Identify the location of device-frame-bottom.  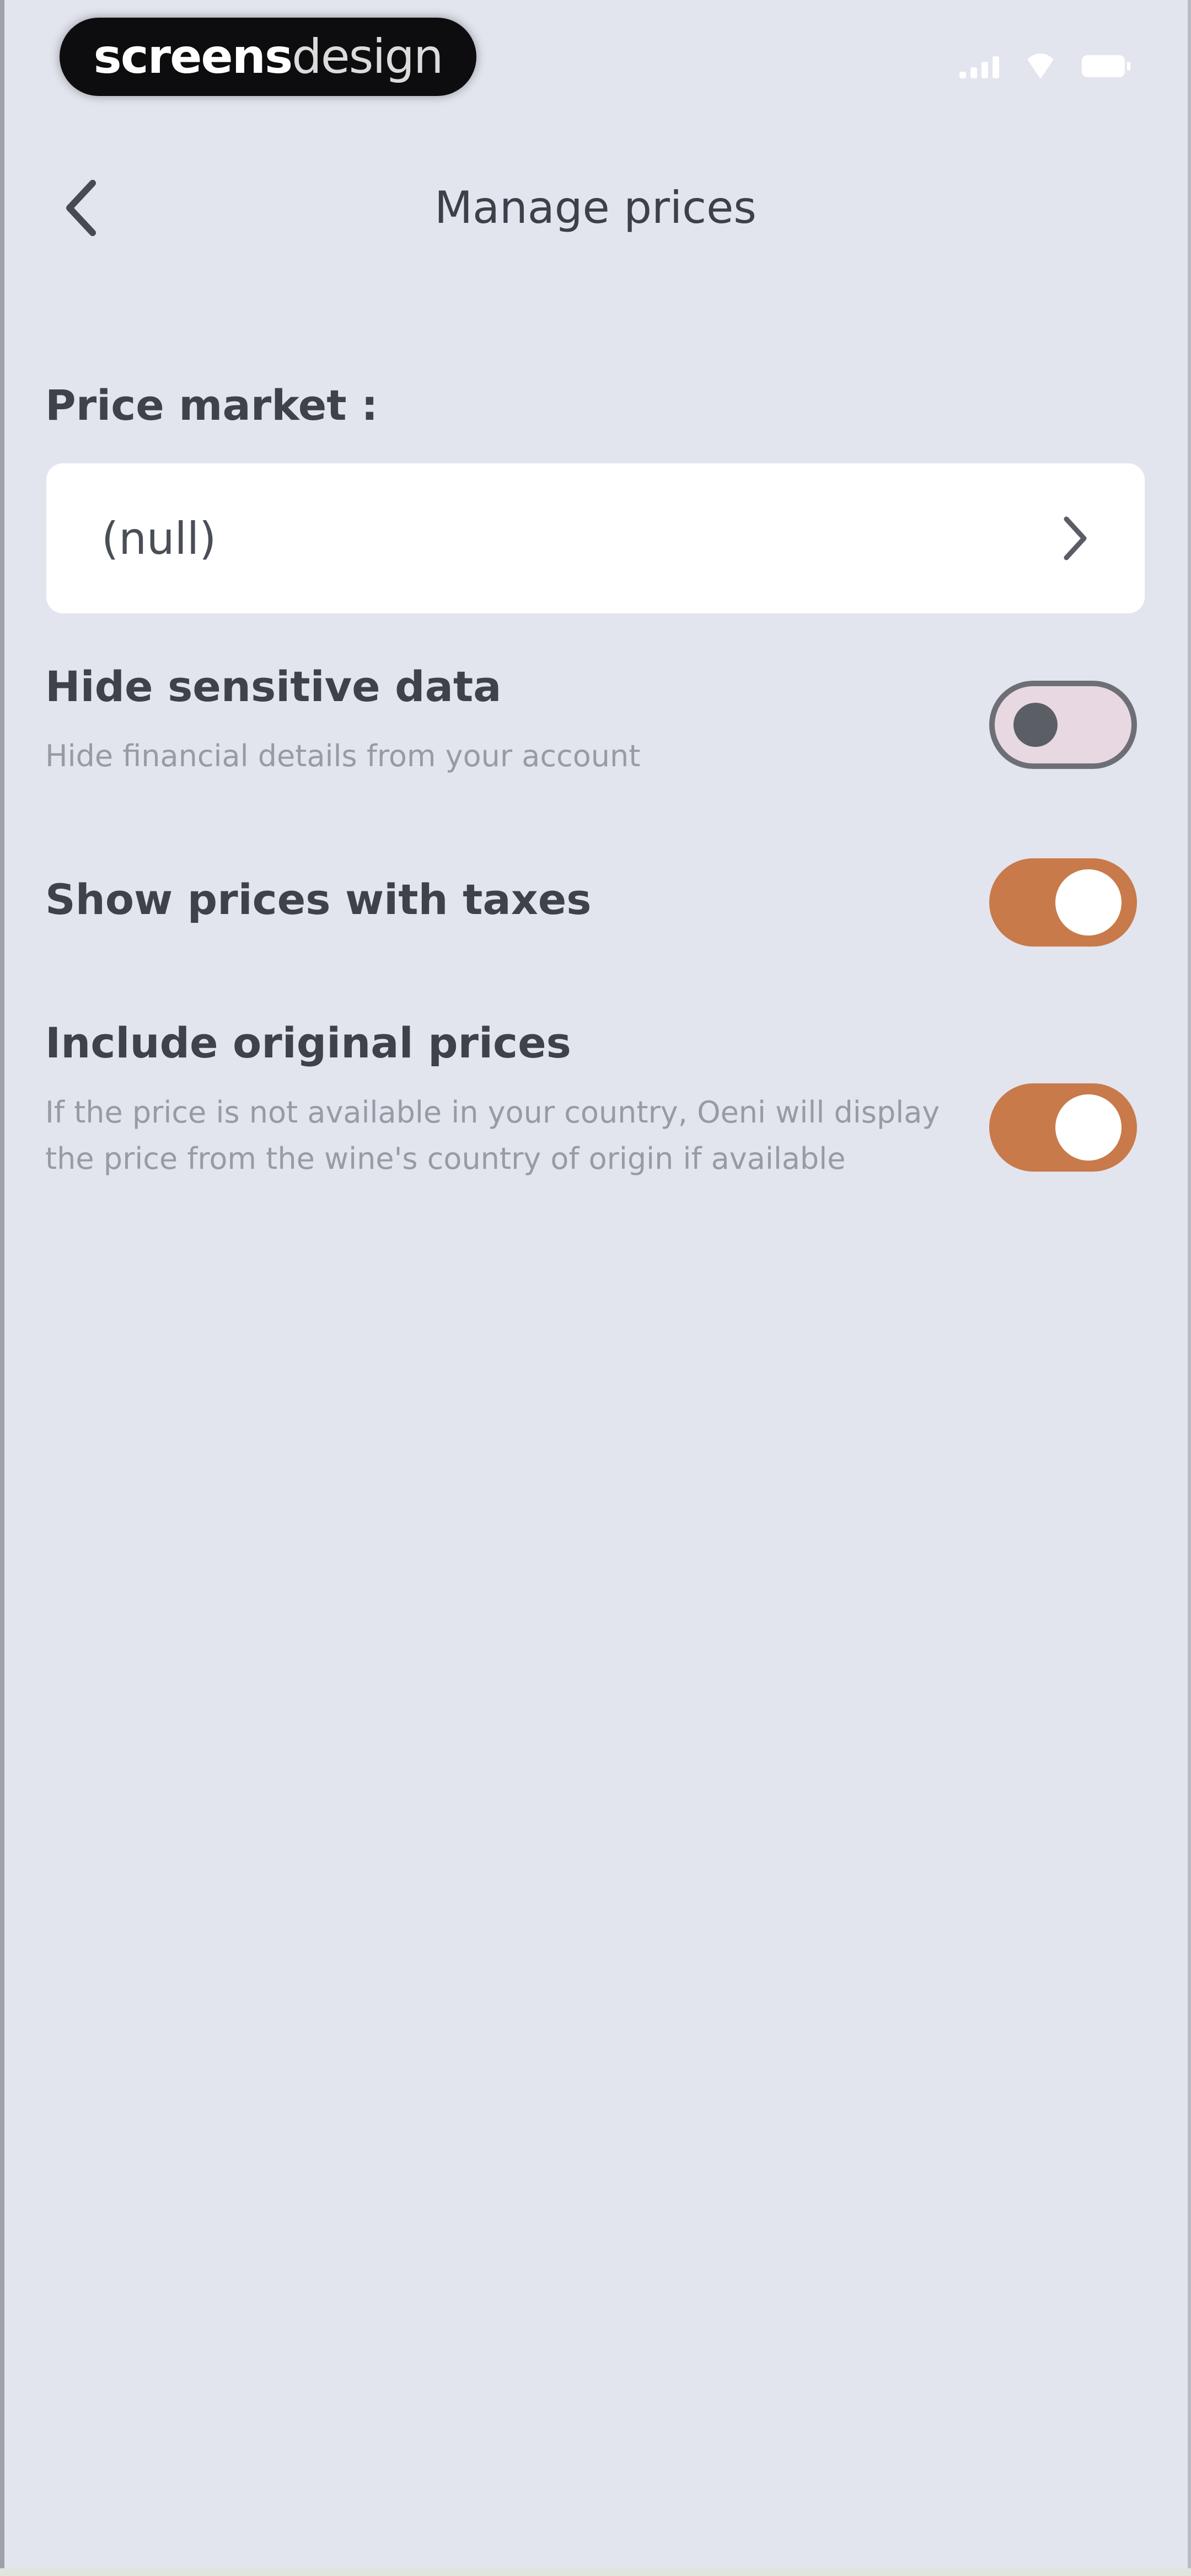
(595, 2572).